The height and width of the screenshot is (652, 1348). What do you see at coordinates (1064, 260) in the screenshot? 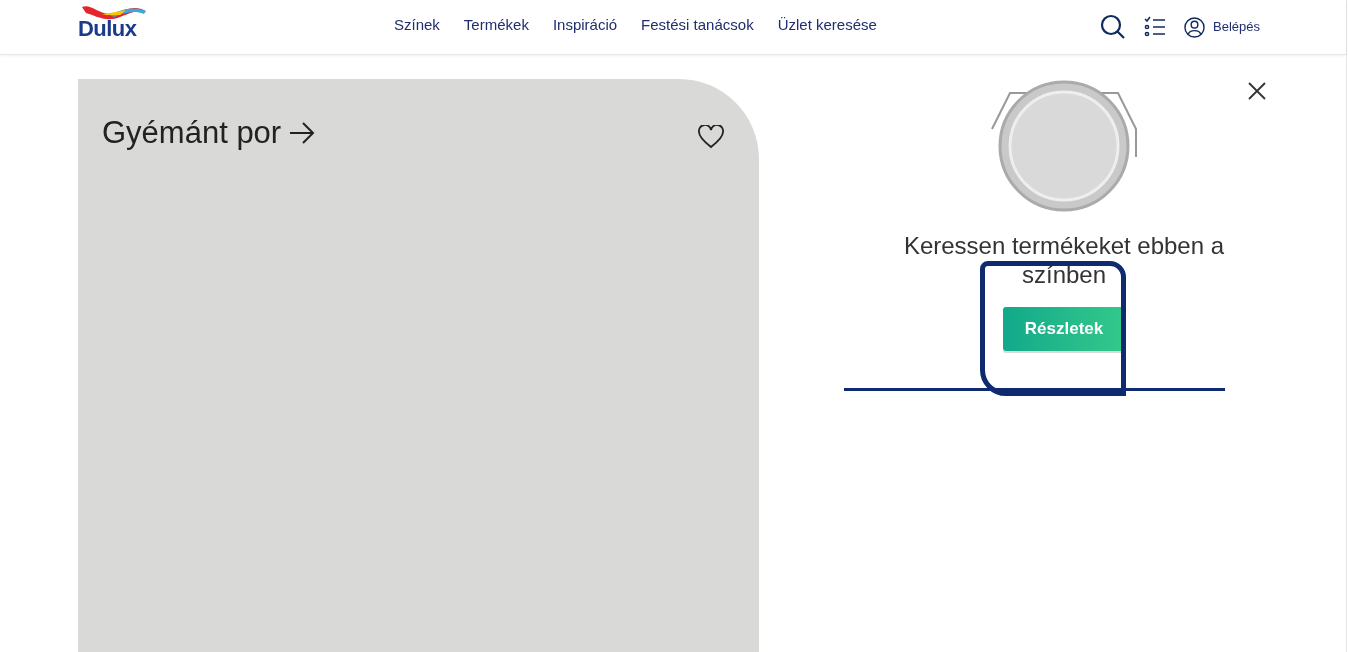
I see `panel-heading: Keressen termékeket ebben a színben` at bounding box center [1064, 260].